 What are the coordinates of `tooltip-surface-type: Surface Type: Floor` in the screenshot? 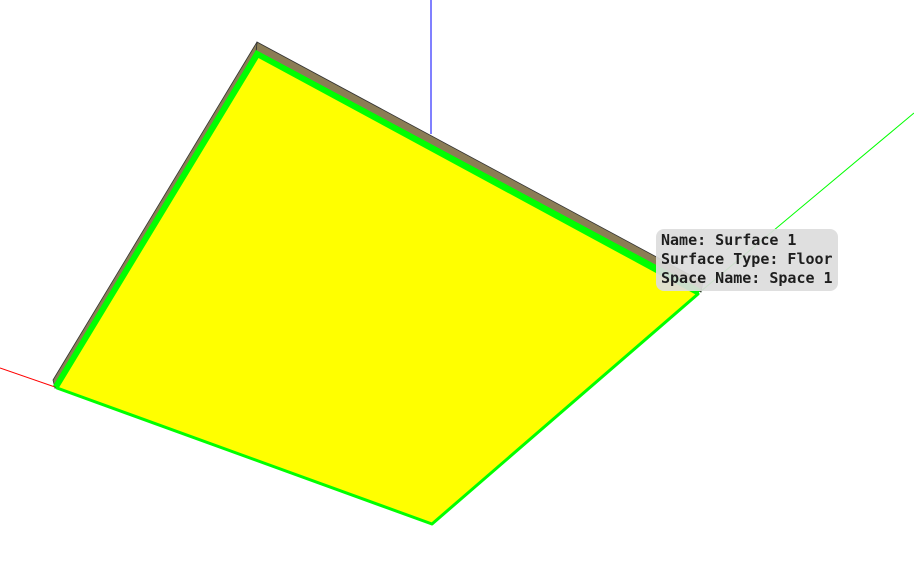 It's located at (747, 259).